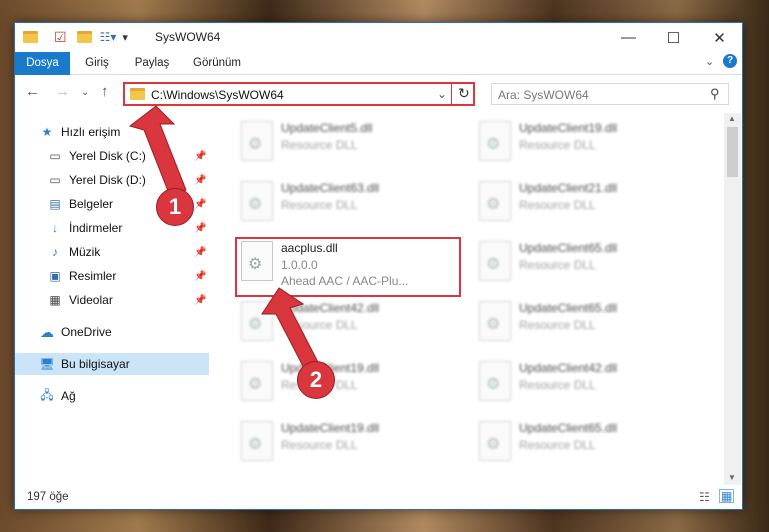  Describe the element at coordinates (224, 239) in the screenshot. I see `annotation-arrows` at that location.